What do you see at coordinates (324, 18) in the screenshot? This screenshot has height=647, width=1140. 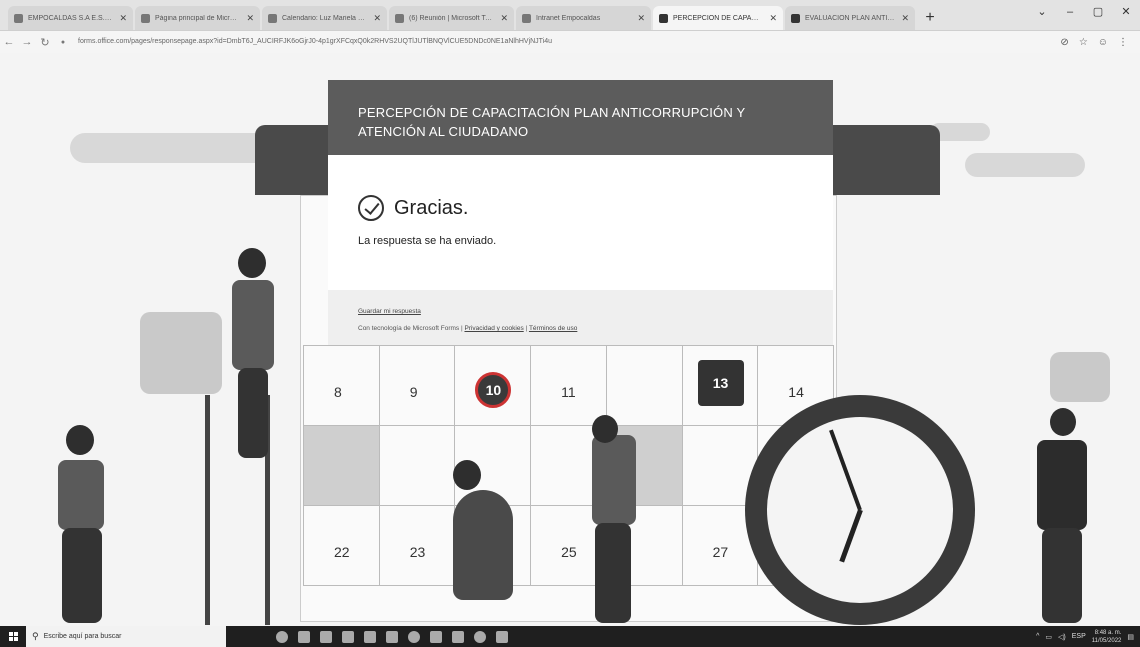 I see `tab-calendar: Calendario: Luz Mariela Hernan ✕` at bounding box center [324, 18].